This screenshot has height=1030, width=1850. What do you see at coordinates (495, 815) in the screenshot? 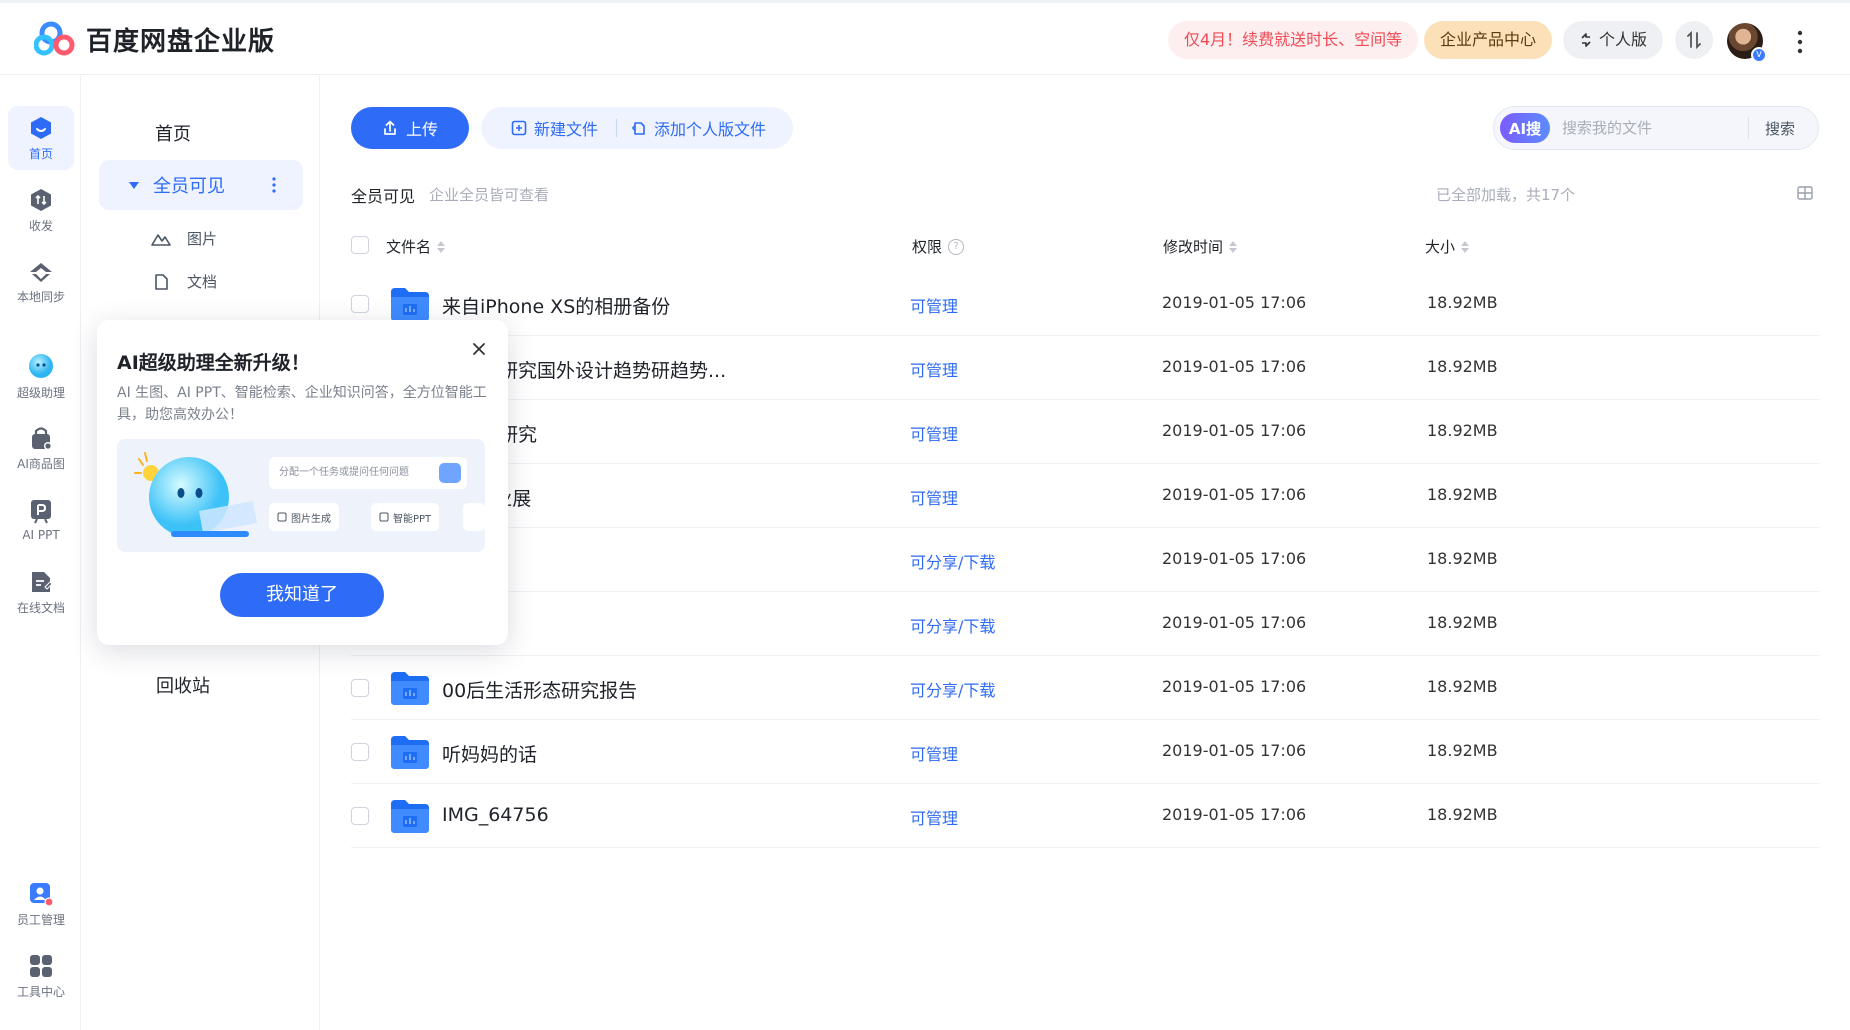
I see `file-name: IMG_64756` at bounding box center [495, 815].